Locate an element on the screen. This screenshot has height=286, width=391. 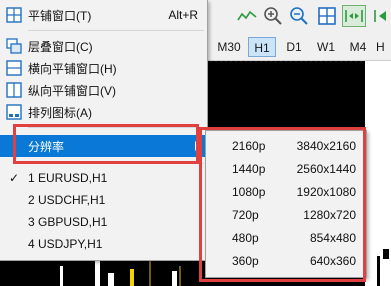
menu-item-tile-horizontal: 横向平铺窗口(H) is located at coordinates (103, 68).